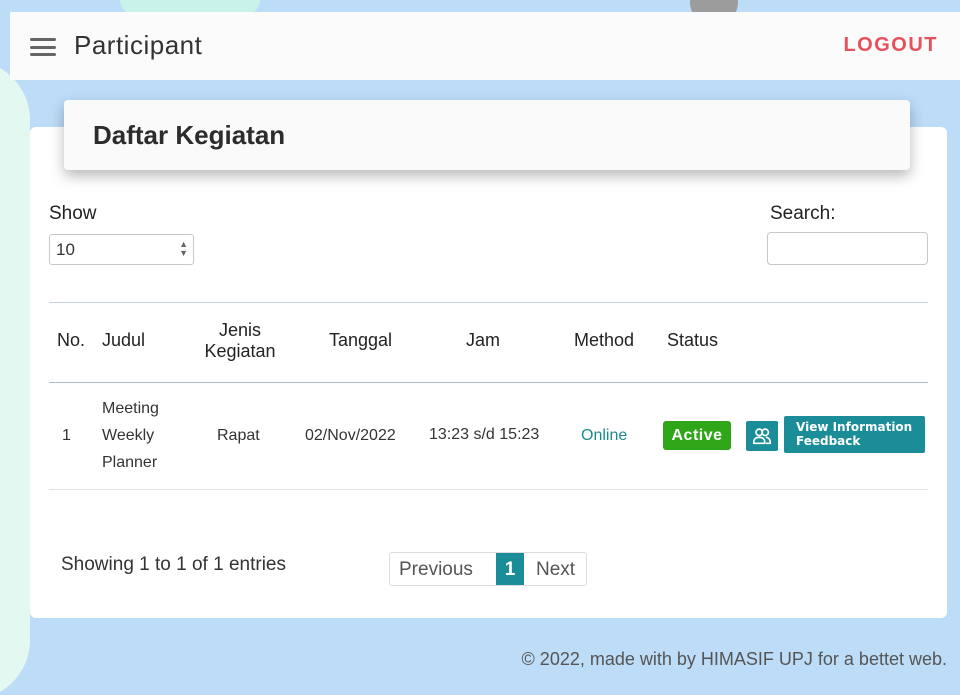 This screenshot has width=960, height=695. What do you see at coordinates (510, 569) in the screenshot?
I see `pagination-page-current: 1` at bounding box center [510, 569].